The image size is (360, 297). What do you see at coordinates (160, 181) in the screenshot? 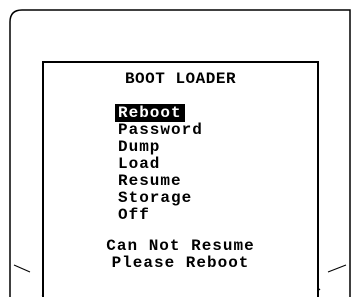
I see `menu-item-resume: Resume` at bounding box center [160, 181].